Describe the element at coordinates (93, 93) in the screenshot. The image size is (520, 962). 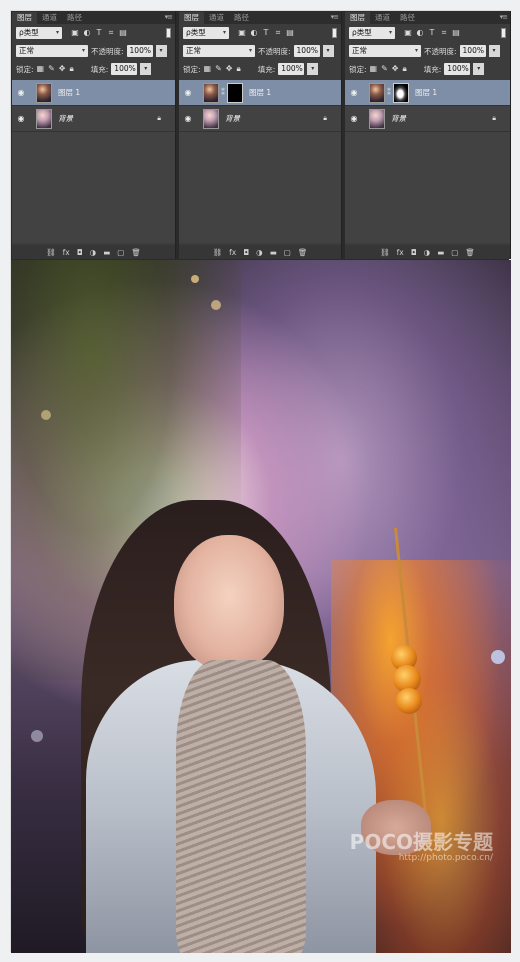
I see `layer-row-layer1: ◉ 图层 1` at that location.